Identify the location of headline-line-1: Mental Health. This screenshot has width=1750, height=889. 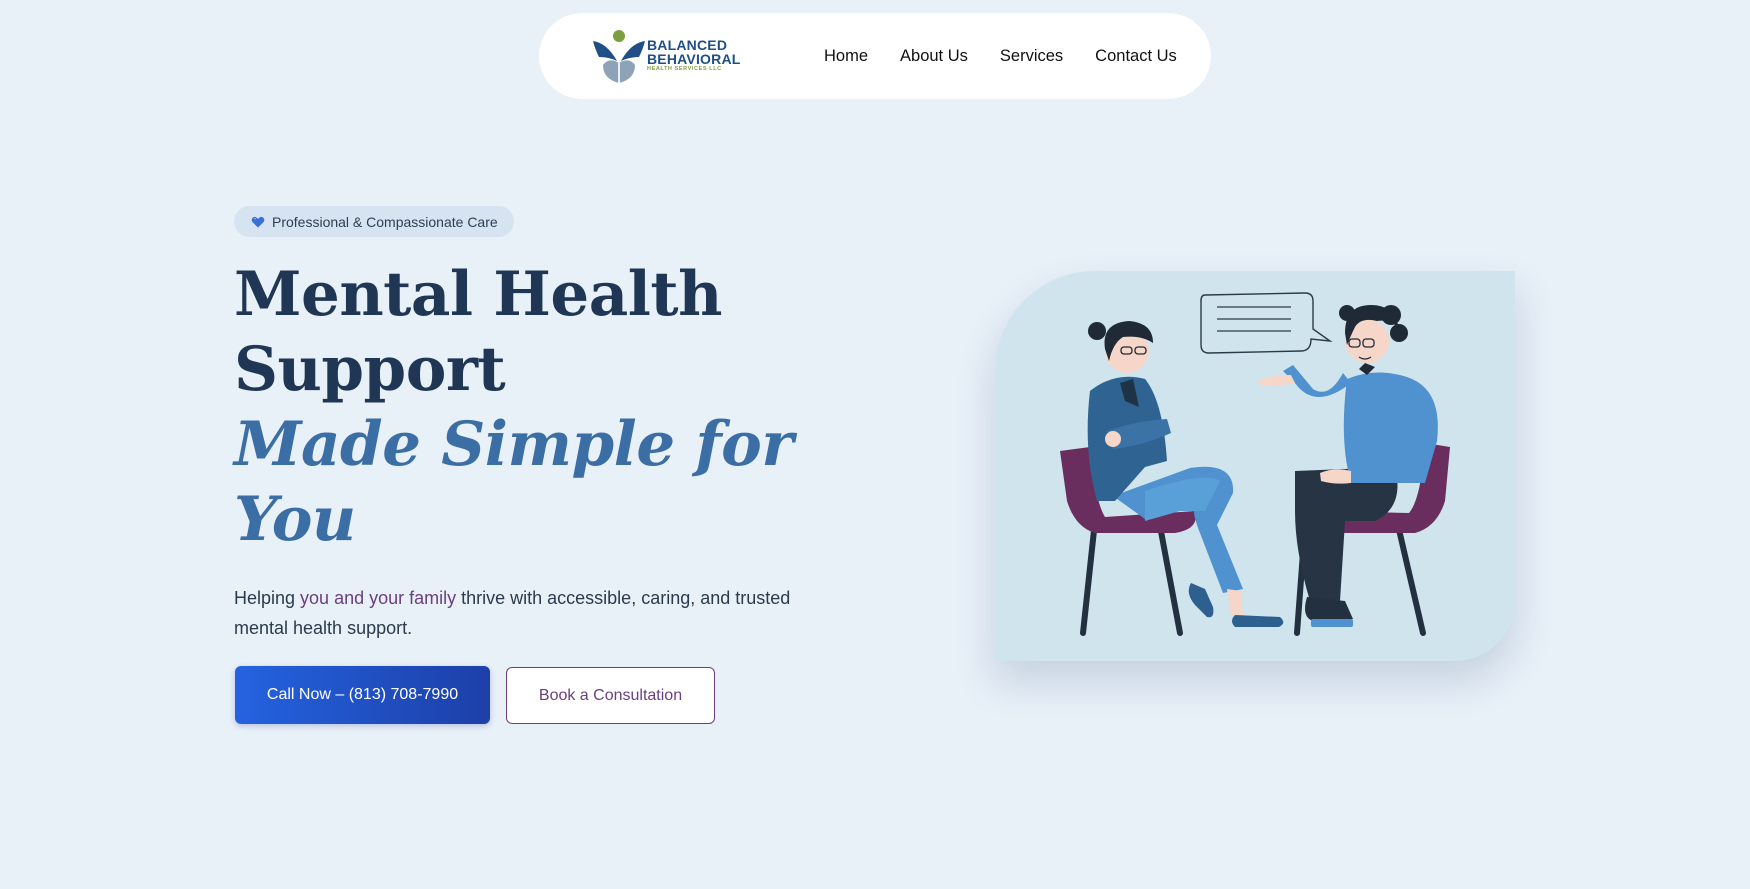
(478, 294).